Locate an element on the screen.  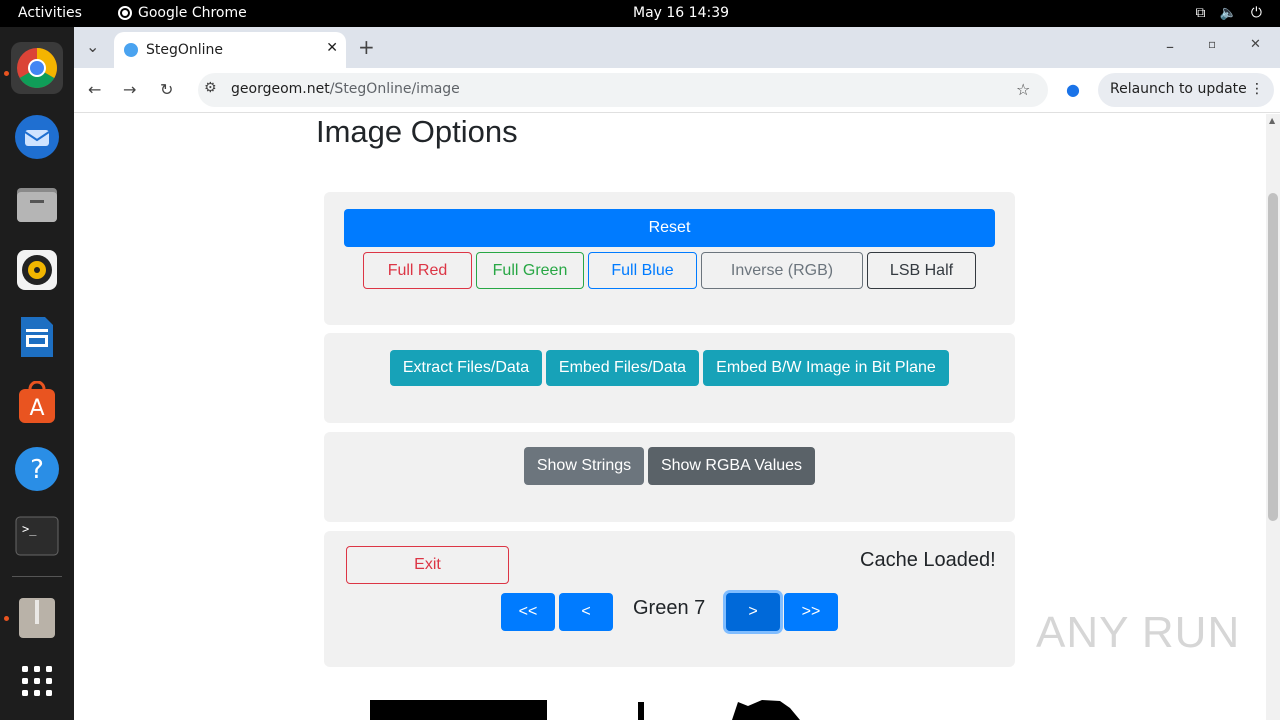
page-title: Image Options is located at coordinates (417, 131).